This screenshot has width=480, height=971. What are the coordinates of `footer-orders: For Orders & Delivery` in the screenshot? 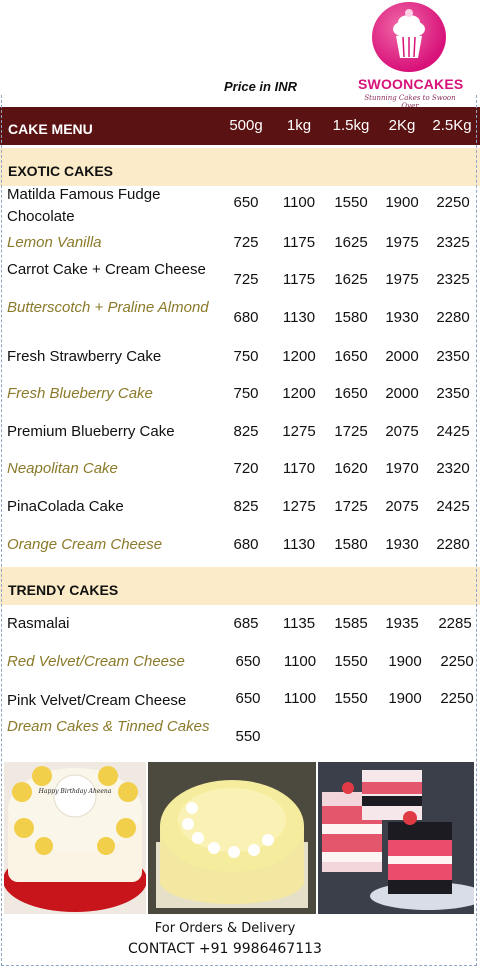 It's located at (225, 928).